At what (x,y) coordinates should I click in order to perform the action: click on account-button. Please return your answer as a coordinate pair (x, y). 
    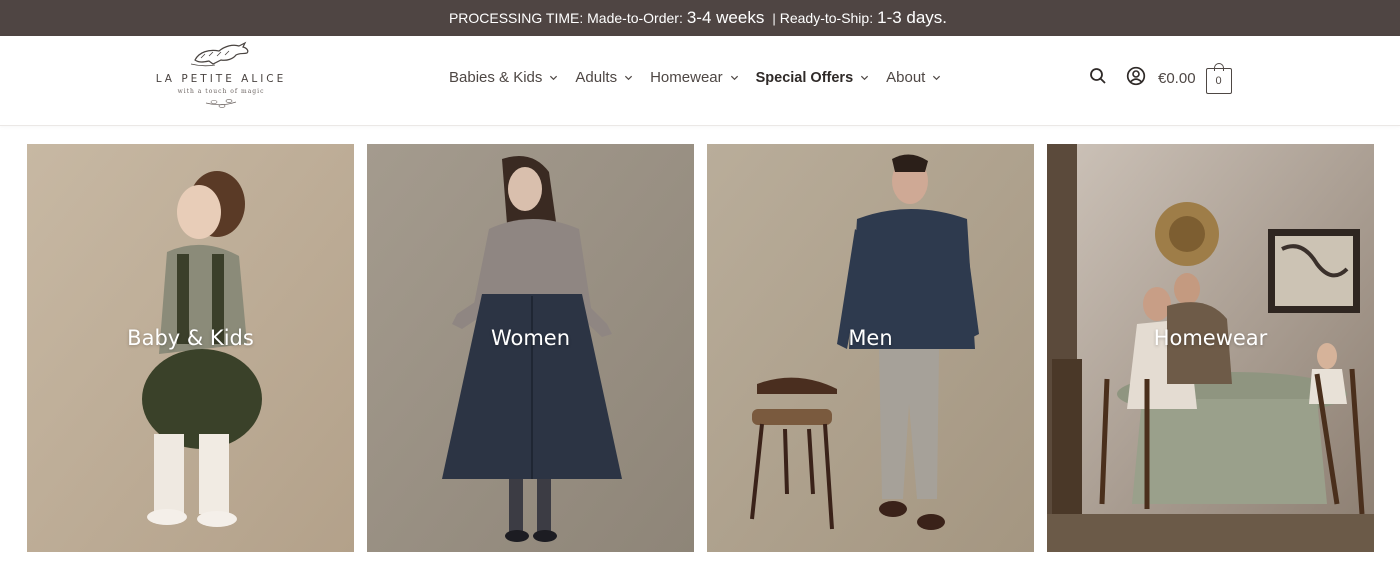
    Looking at the image, I should click on (1136, 78).